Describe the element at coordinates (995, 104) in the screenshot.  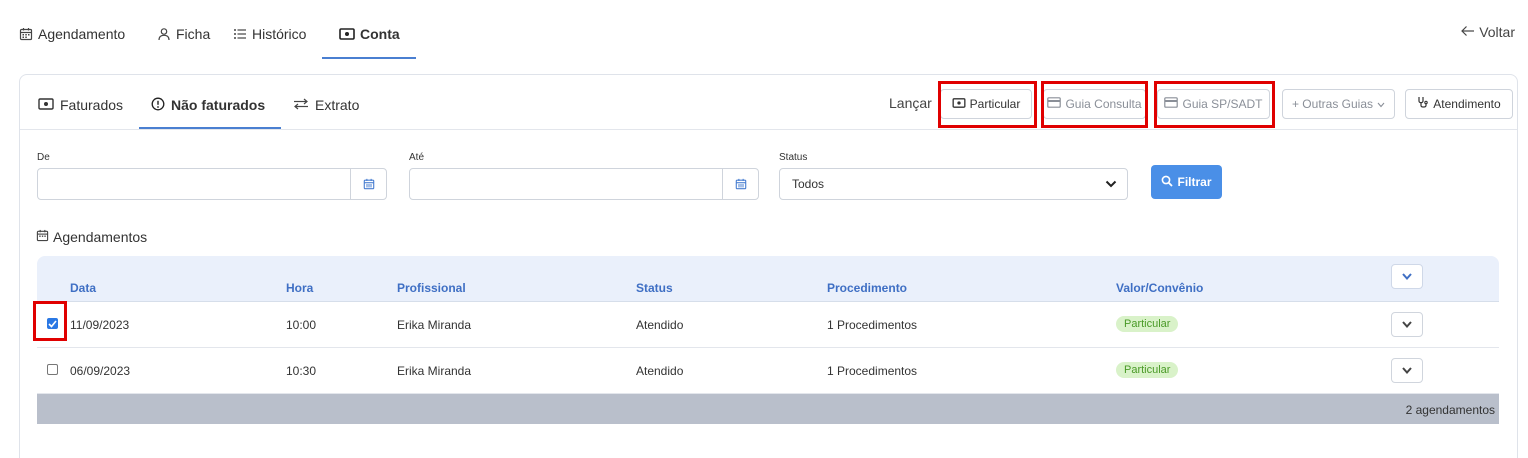
I see `particular-button-label: Particular` at that location.